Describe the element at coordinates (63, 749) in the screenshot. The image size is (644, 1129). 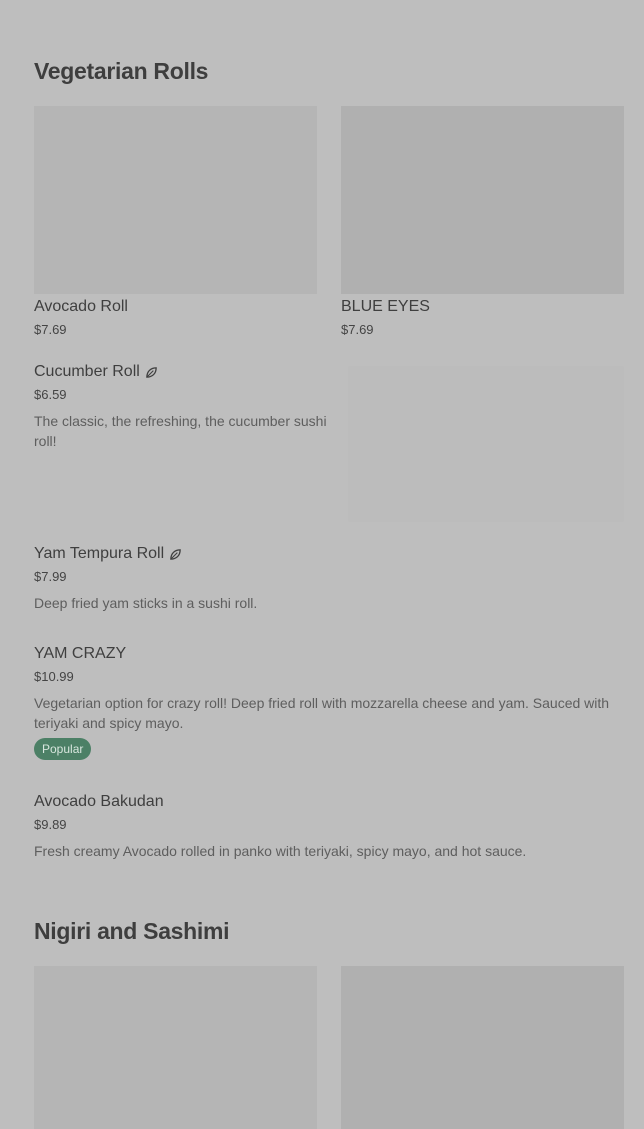
I see `popular-badge: Popular` at that location.